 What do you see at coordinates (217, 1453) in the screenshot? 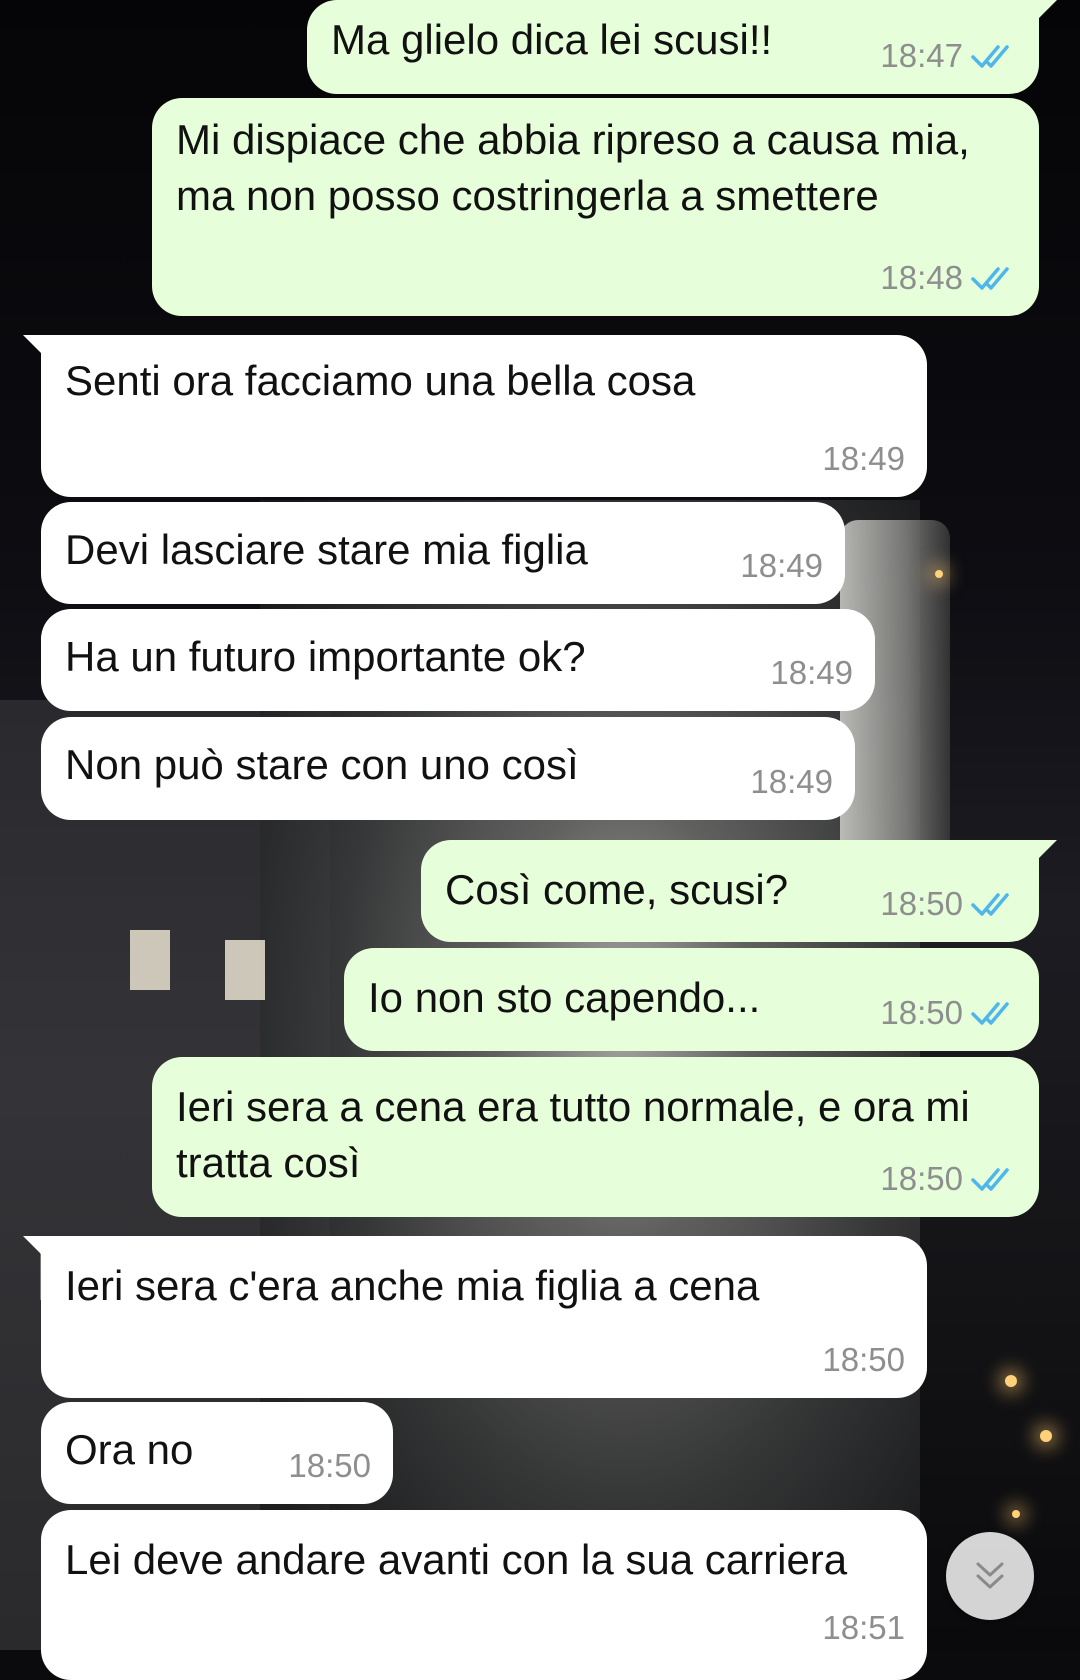
I see `message-bubble: Ora no 18:50` at bounding box center [217, 1453].